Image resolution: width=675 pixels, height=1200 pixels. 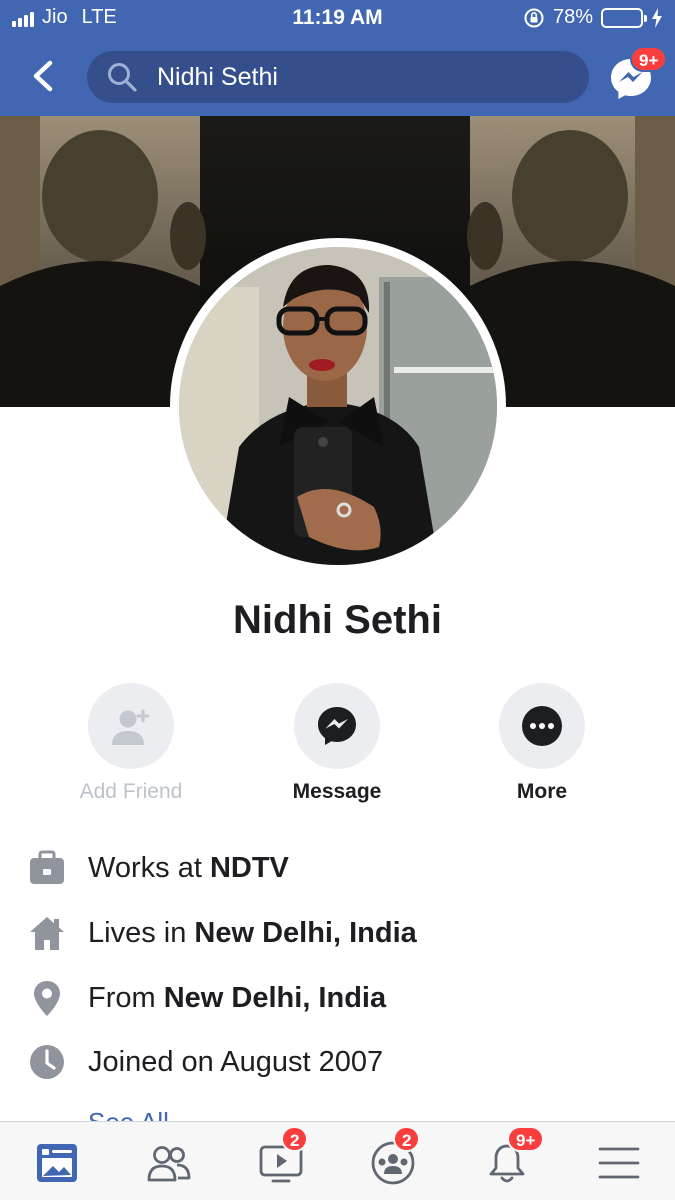 I want to click on see-all-link: See All, so click(x=128, y=1115).